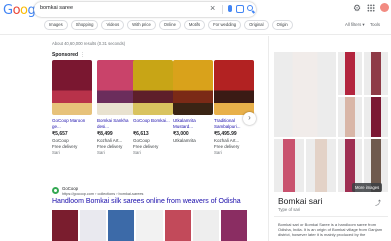 The height and width of the screenshot is (241, 391). What do you see at coordinates (230, 8) in the screenshot?
I see `microphone-icon` at bounding box center [230, 8].